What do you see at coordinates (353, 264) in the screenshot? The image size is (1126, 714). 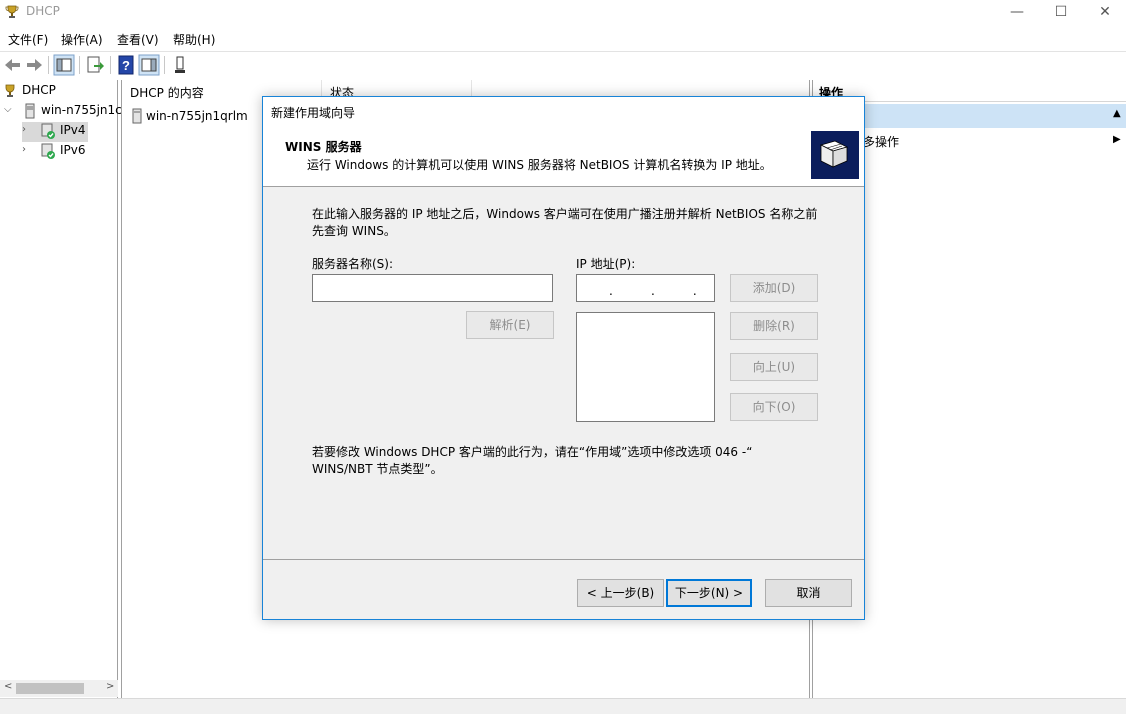 I see `server-name-label: 服务器名称(S):` at bounding box center [353, 264].